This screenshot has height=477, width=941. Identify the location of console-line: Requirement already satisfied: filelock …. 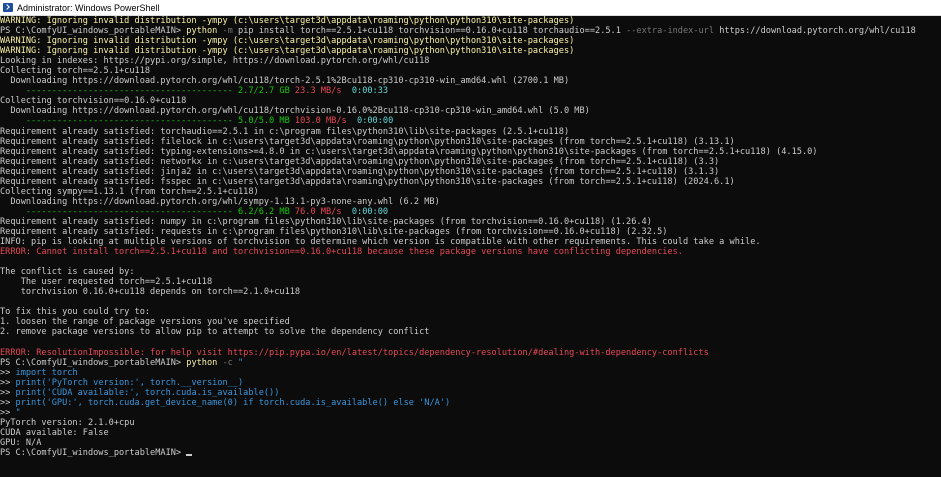
(470, 142).